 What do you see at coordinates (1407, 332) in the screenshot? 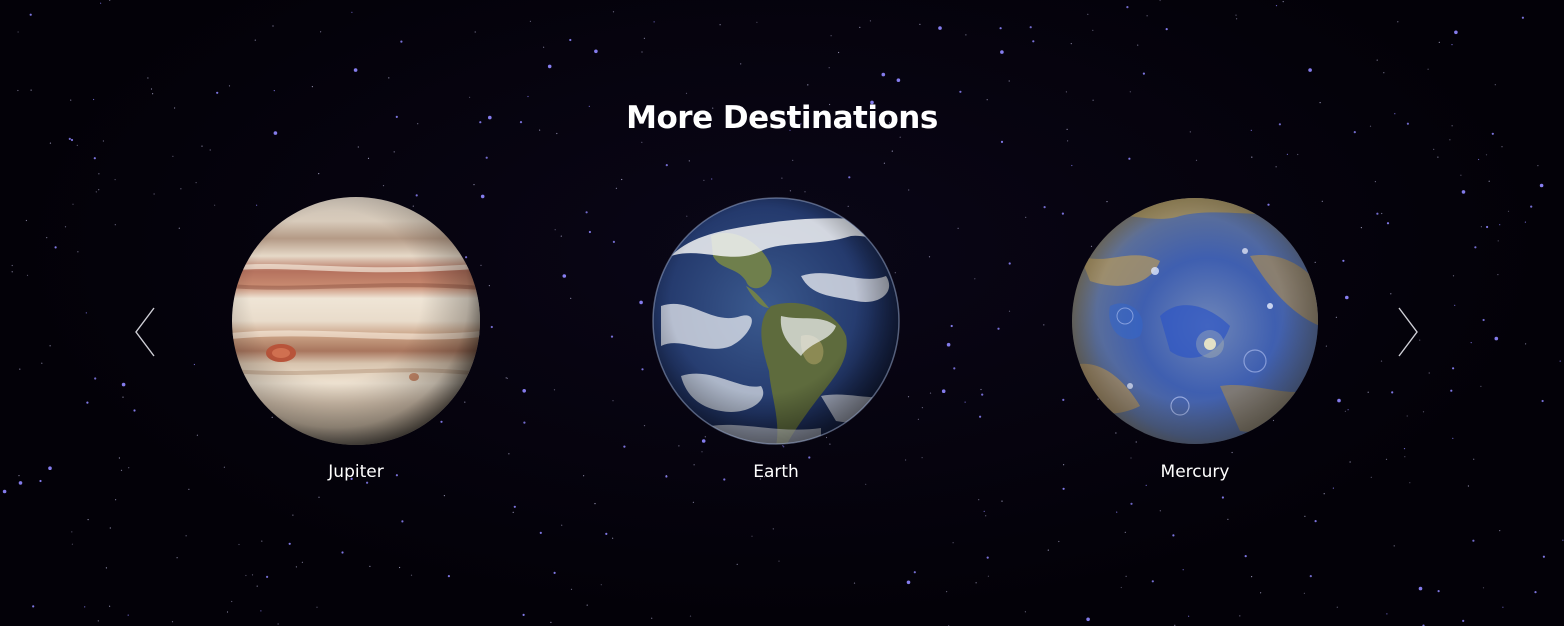
I see `carousel-next-button` at bounding box center [1407, 332].